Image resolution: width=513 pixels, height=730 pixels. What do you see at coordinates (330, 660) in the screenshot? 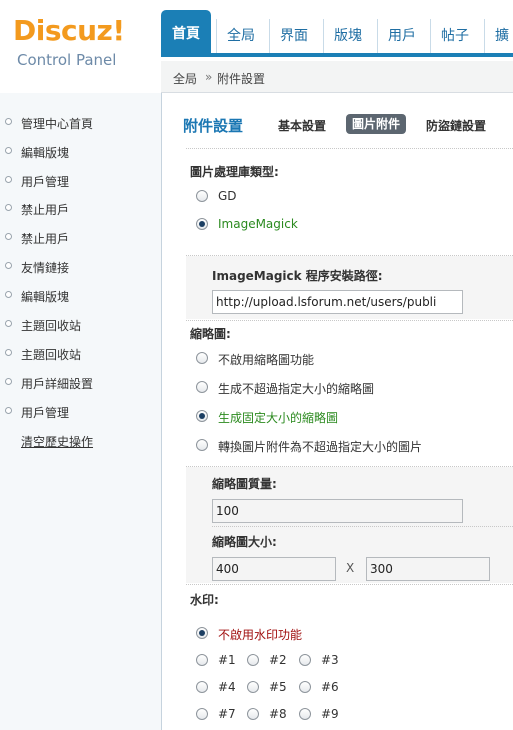
I see `option-label: #3` at bounding box center [330, 660].